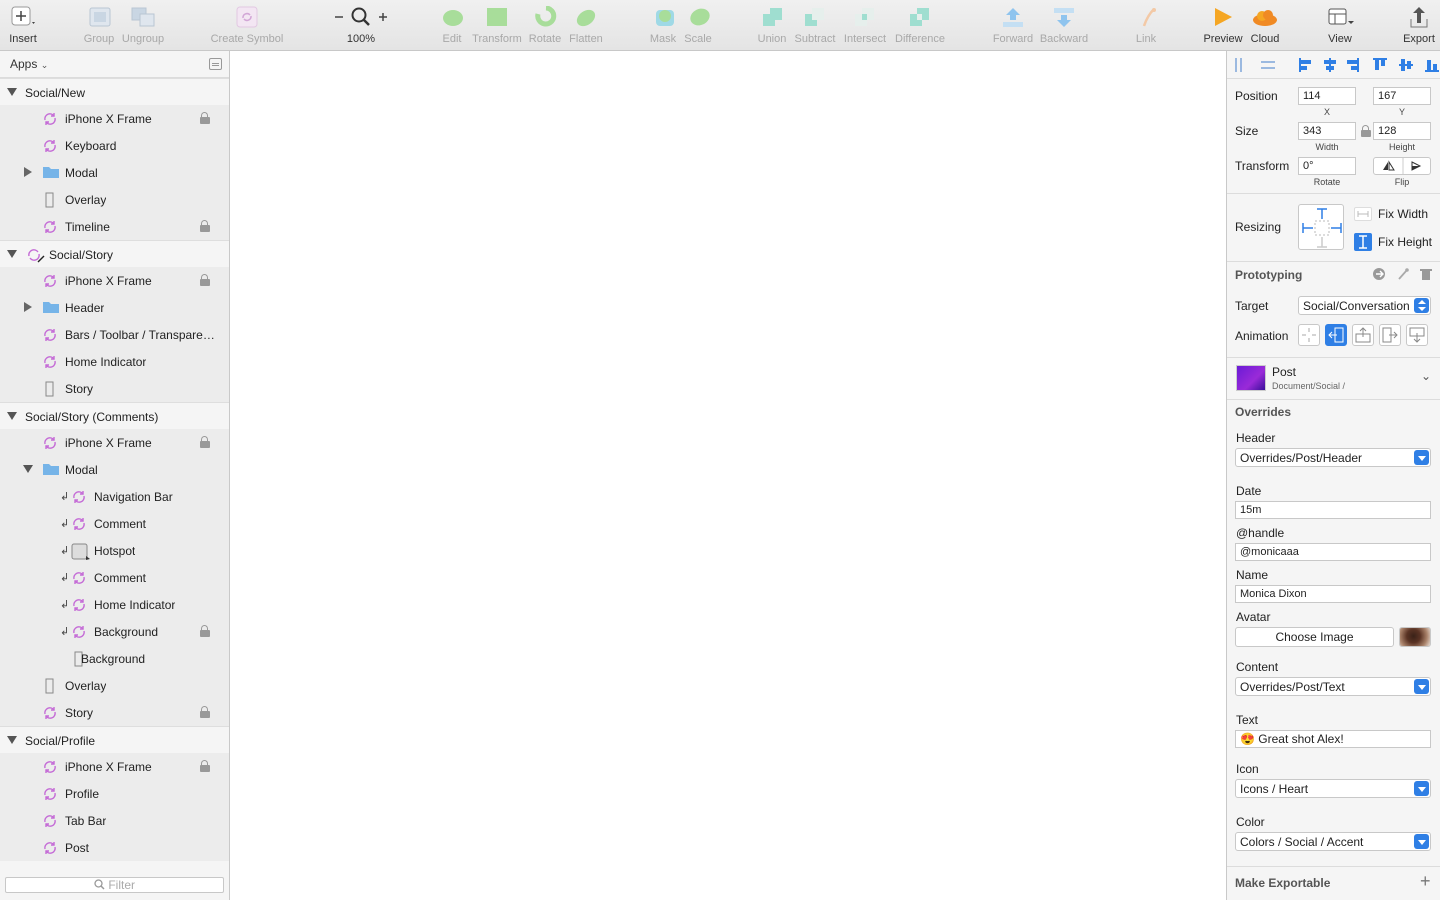 This screenshot has width=1440, height=900. Describe the element at coordinates (1327, 131) in the screenshot. I see `width-field: 343` at that location.